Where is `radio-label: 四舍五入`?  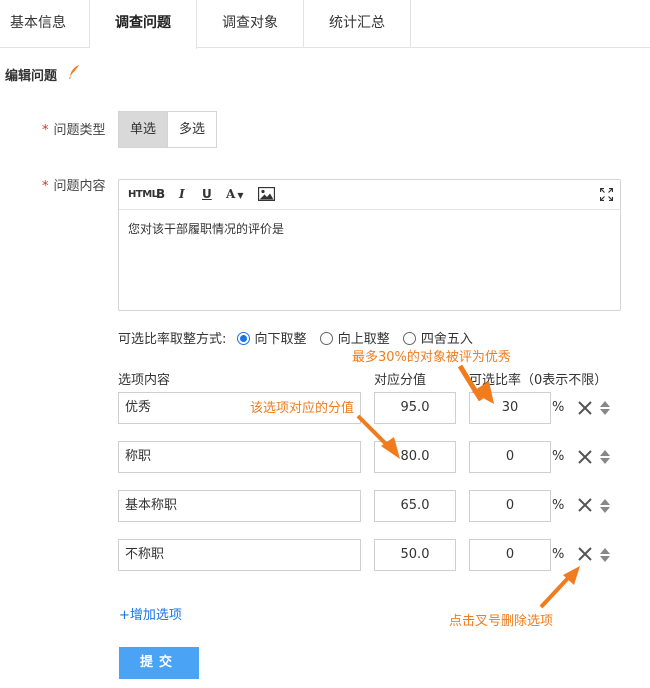 radio-label: 四舍五入 is located at coordinates (446, 339).